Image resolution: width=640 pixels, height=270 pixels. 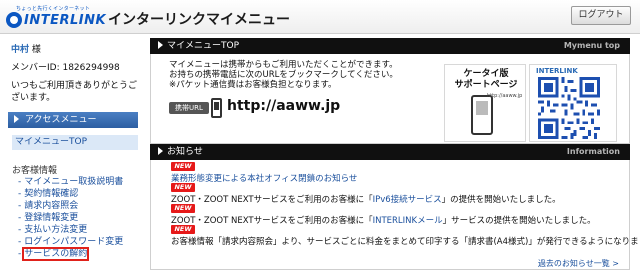 I want to click on user-greeting: 中村 様, so click(x=26, y=48).